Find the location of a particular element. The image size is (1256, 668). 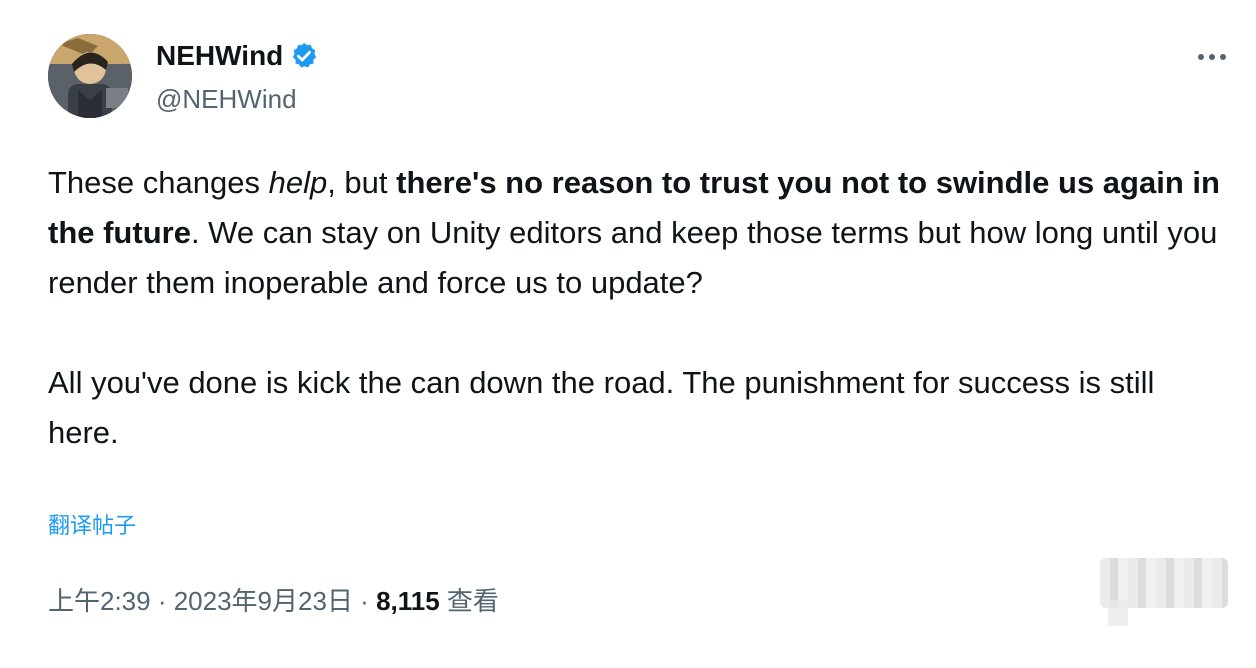

author-name-row: NEHWind is located at coordinates (237, 56).